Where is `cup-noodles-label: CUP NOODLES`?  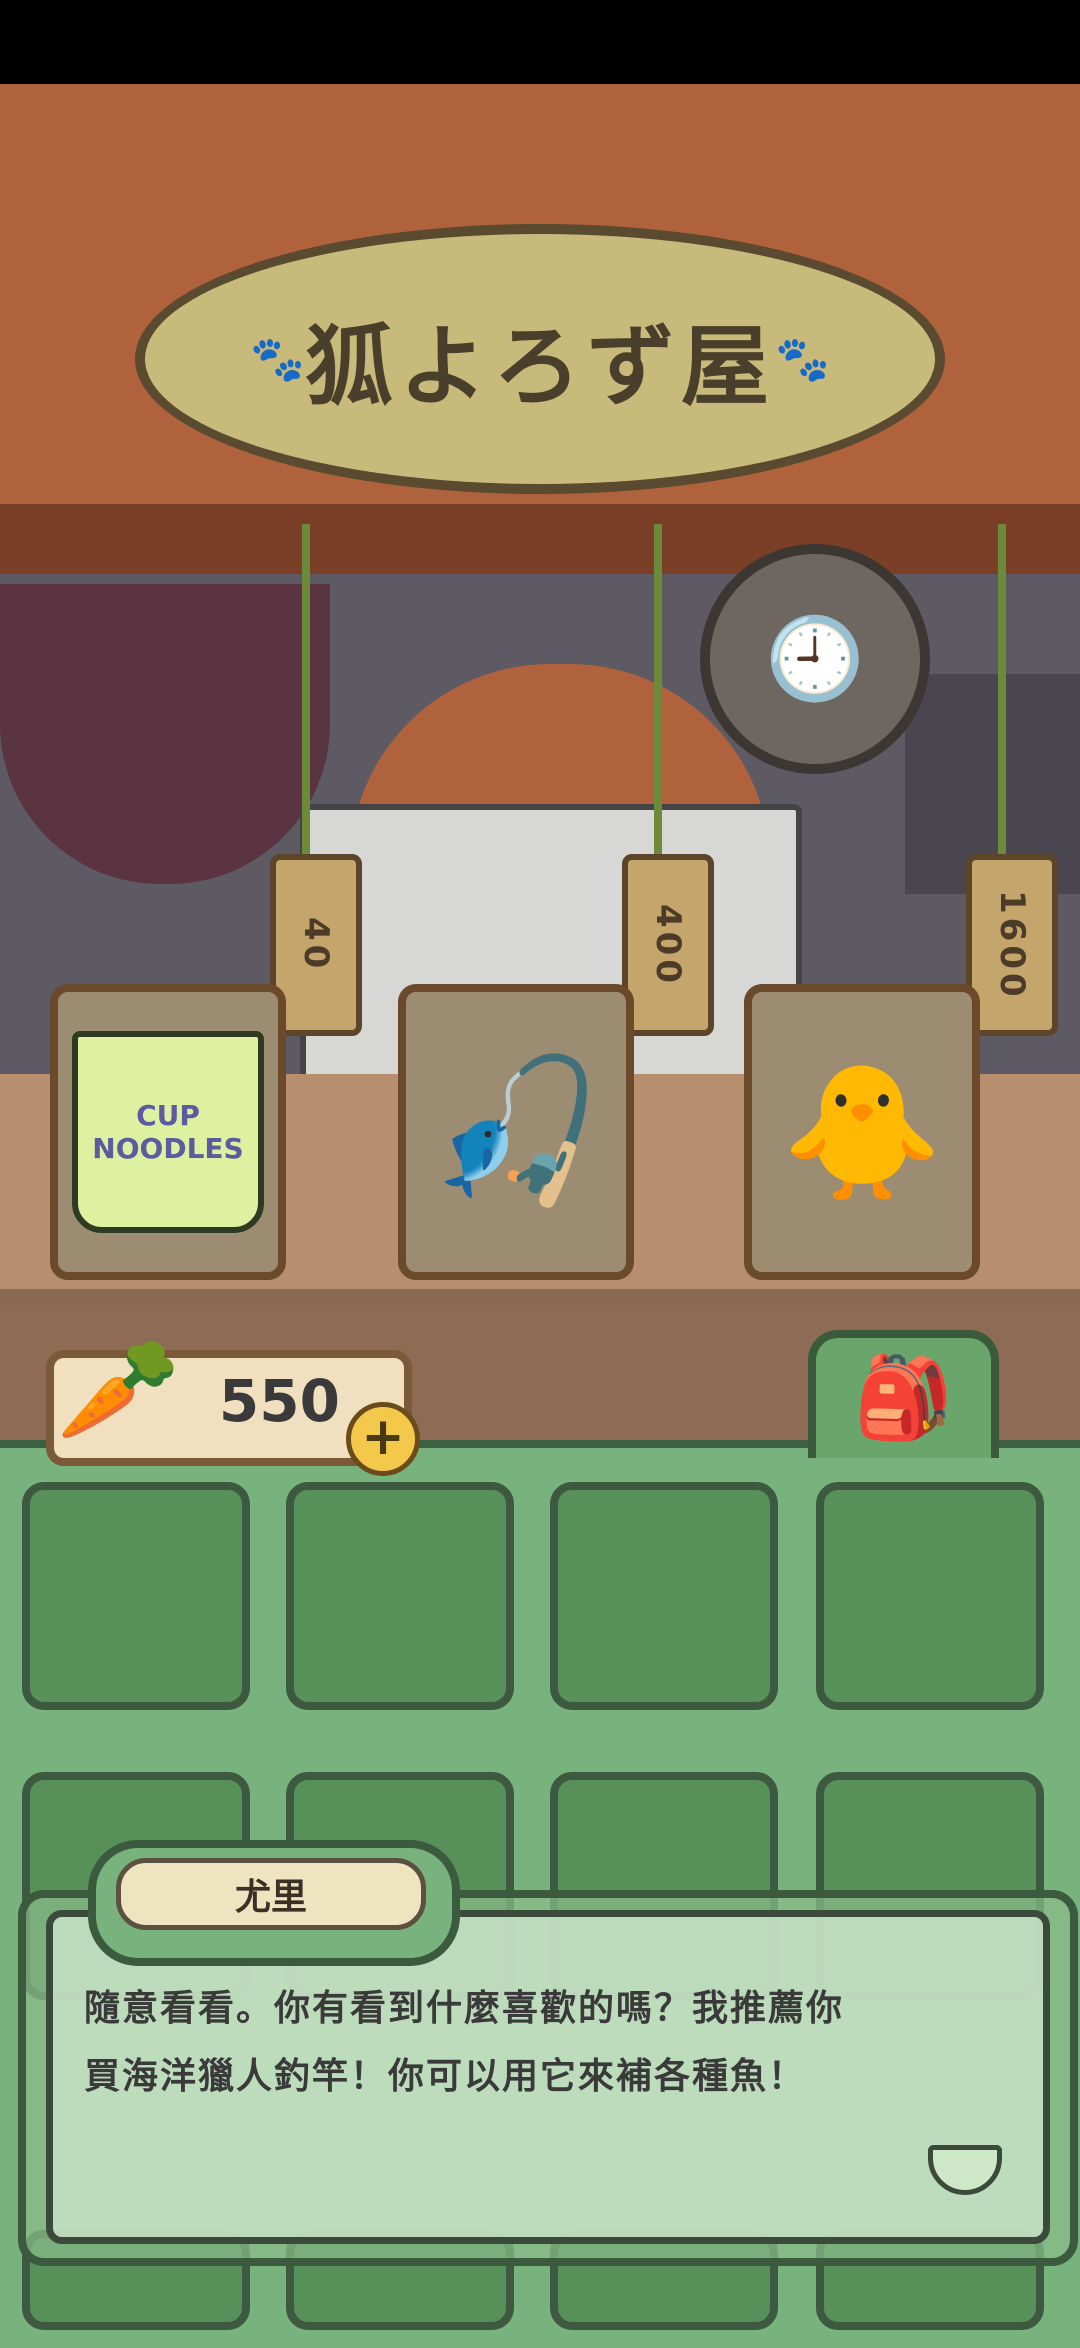 cup-noodles-label: CUP NOODLES is located at coordinates (168, 1132).